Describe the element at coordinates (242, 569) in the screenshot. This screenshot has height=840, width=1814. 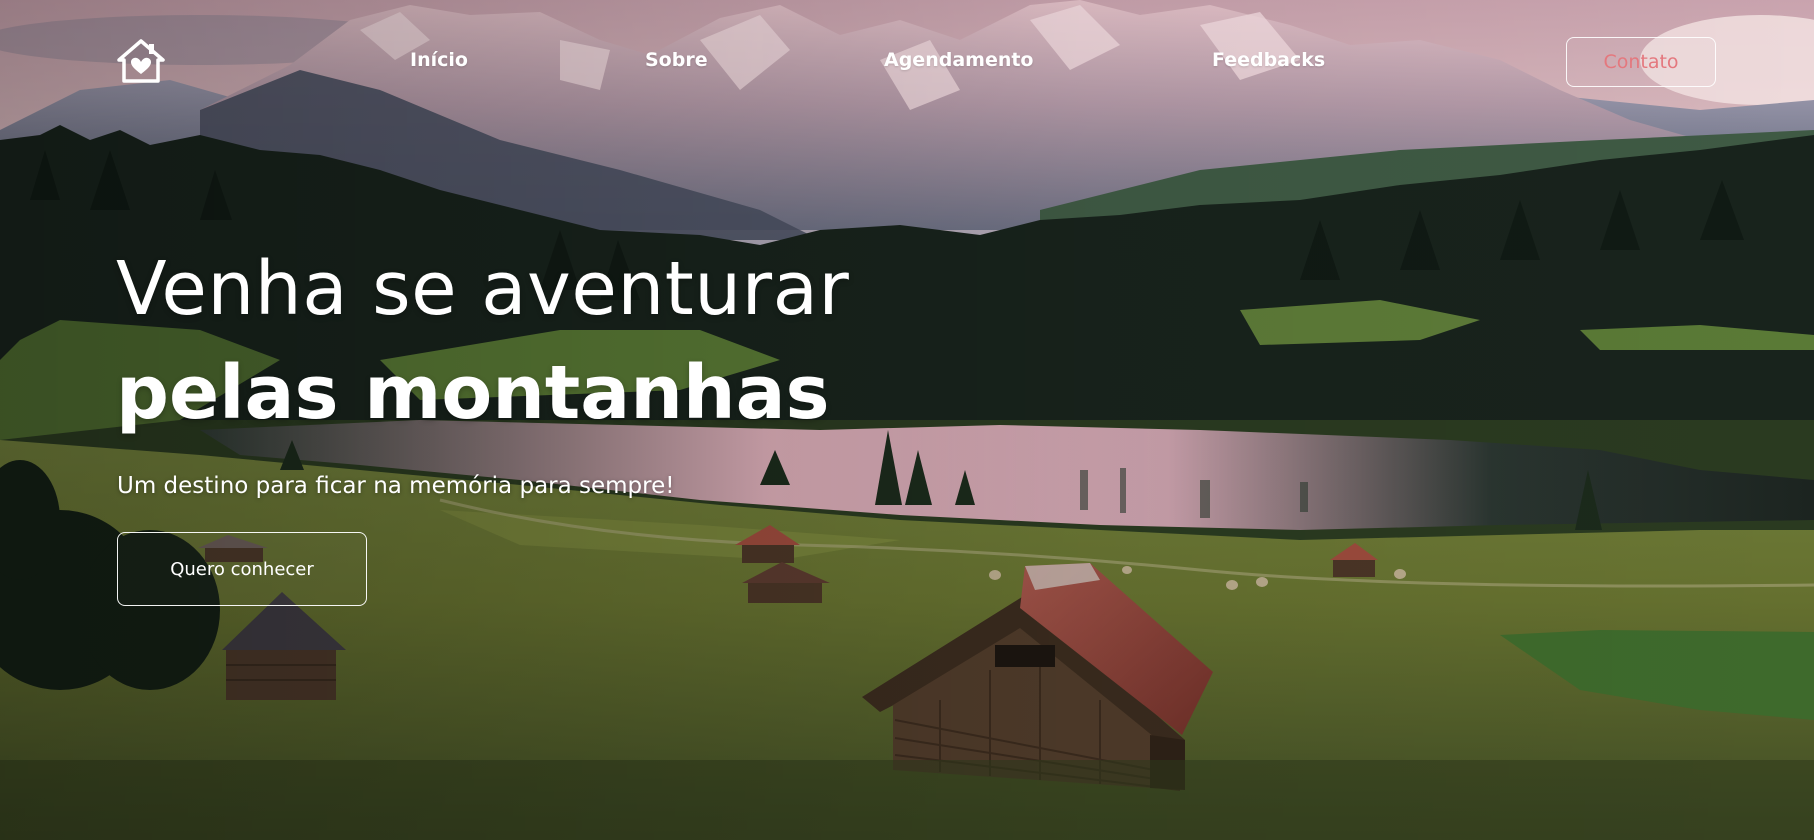
I see `cta-button: Quero conhecer` at that location.